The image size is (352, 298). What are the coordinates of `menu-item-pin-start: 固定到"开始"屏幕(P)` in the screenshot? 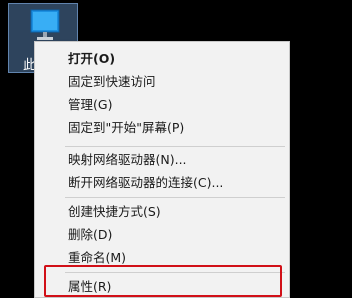 It's located at (126, 128).